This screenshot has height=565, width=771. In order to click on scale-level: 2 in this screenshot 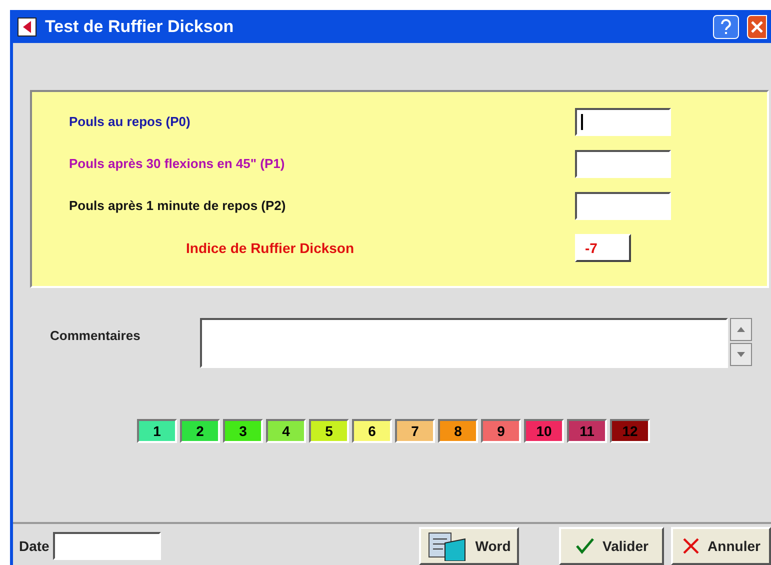, I will do `click(200, 431)`.